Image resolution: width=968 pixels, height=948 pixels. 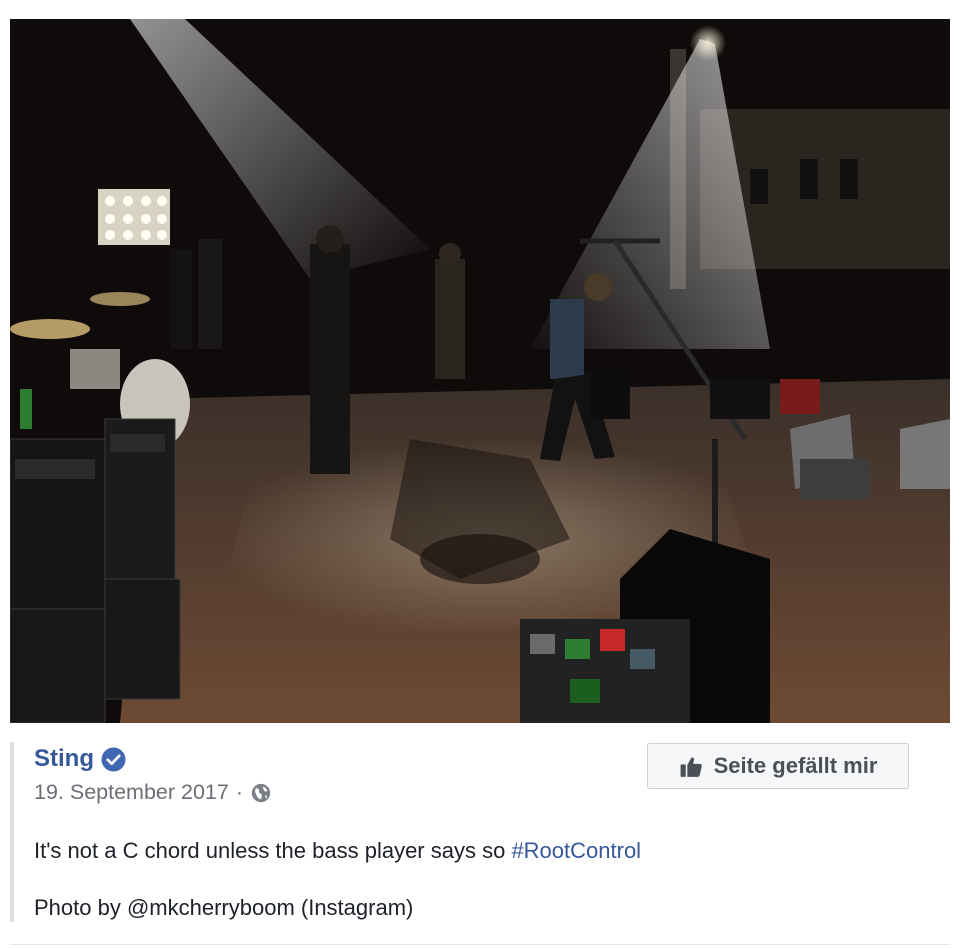 I want to click on thumbs-up-icon, so click(x=691, y=766).